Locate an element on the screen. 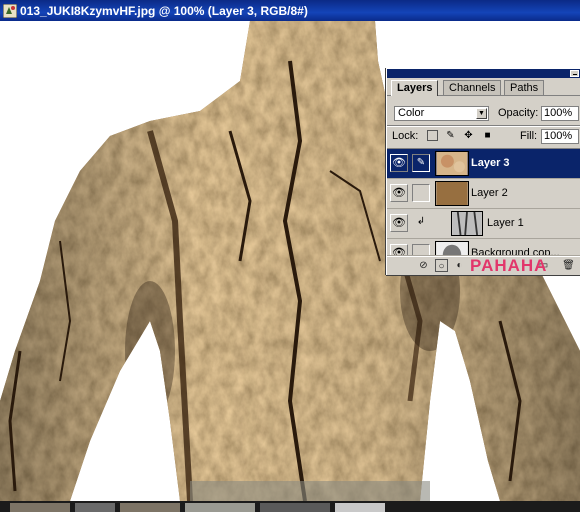 The image size is (580, 512). lock-label: Lock: is located at coordinates (405, 136).